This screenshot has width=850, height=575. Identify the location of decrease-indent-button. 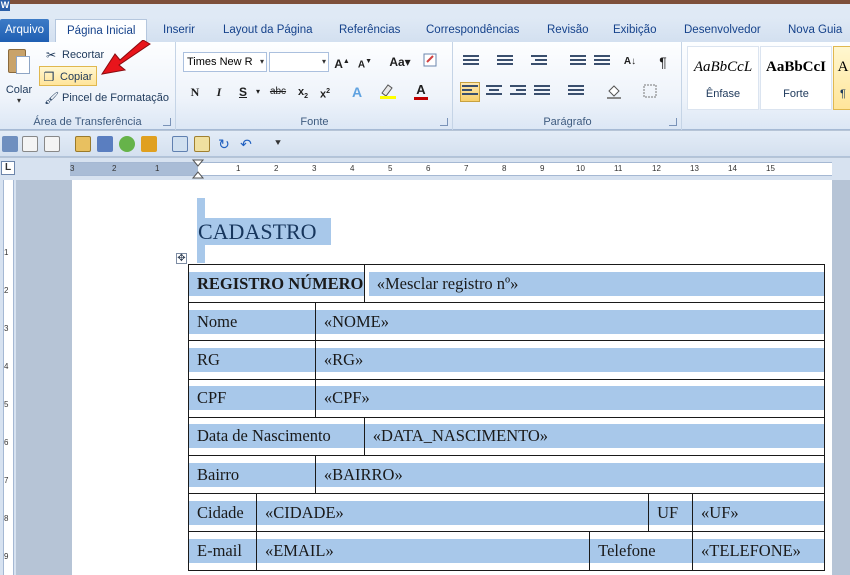
(578, 62).